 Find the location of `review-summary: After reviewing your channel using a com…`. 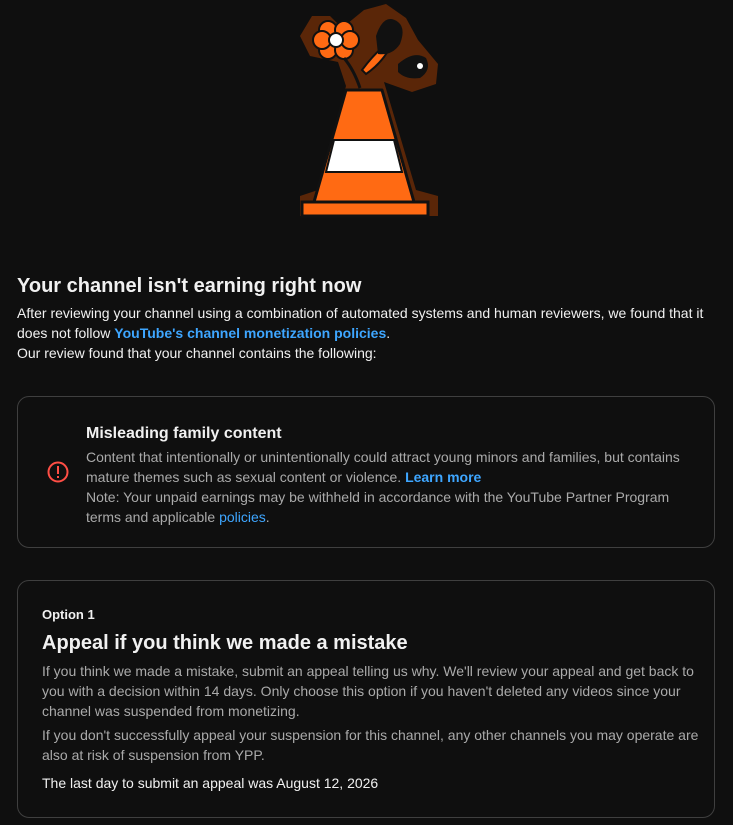

review-summary: After reviewing your channel using a com… is located at coordinates (360, 323).